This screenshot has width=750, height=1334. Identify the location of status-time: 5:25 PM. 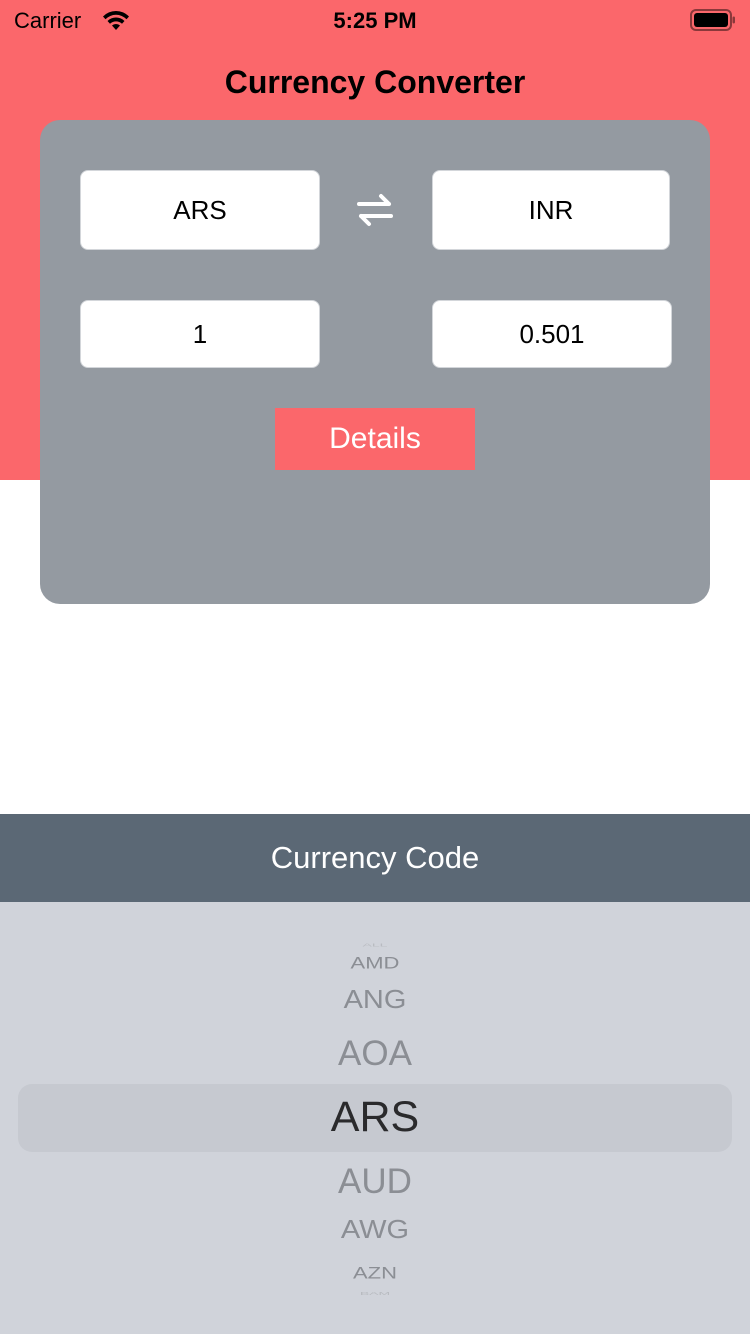
(375, 20).